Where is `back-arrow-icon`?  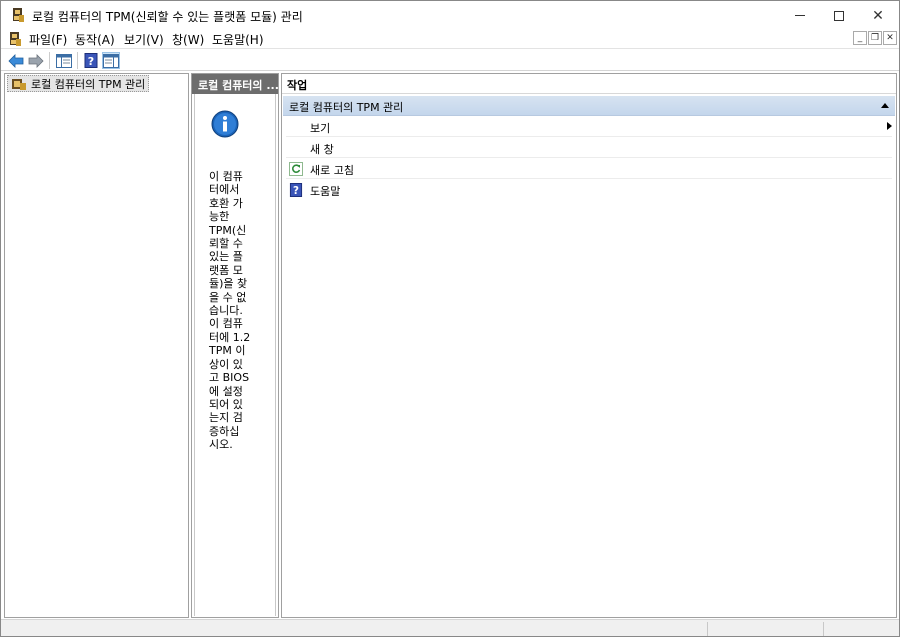
back-arrow-icon is located at coordinates (16, 60).